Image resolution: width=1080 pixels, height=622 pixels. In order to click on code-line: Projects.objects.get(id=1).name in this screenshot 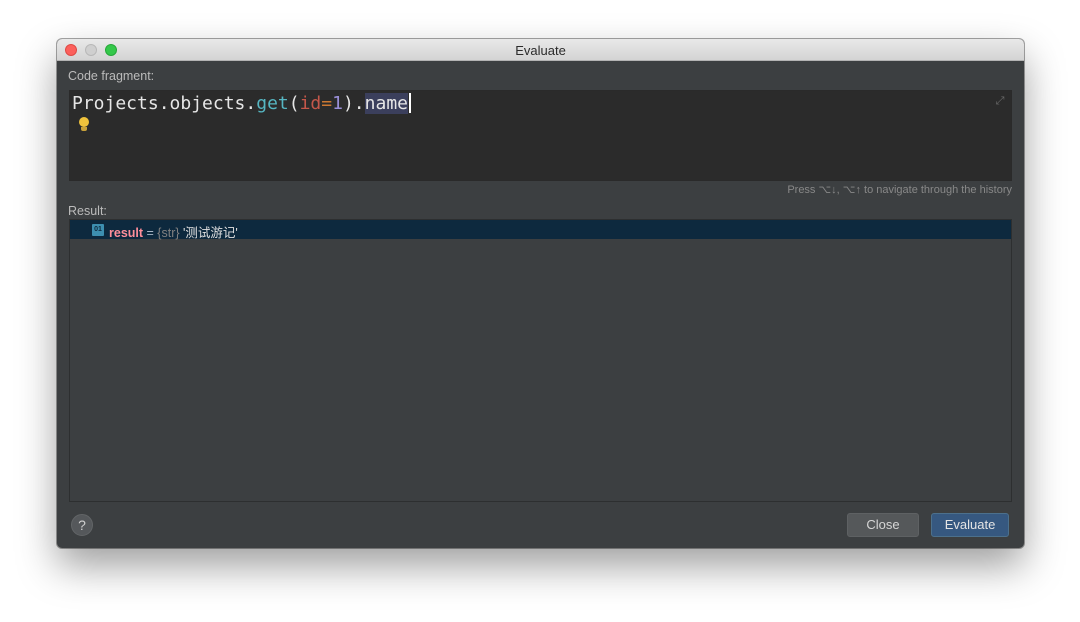, I will do `click(242, 104)`.